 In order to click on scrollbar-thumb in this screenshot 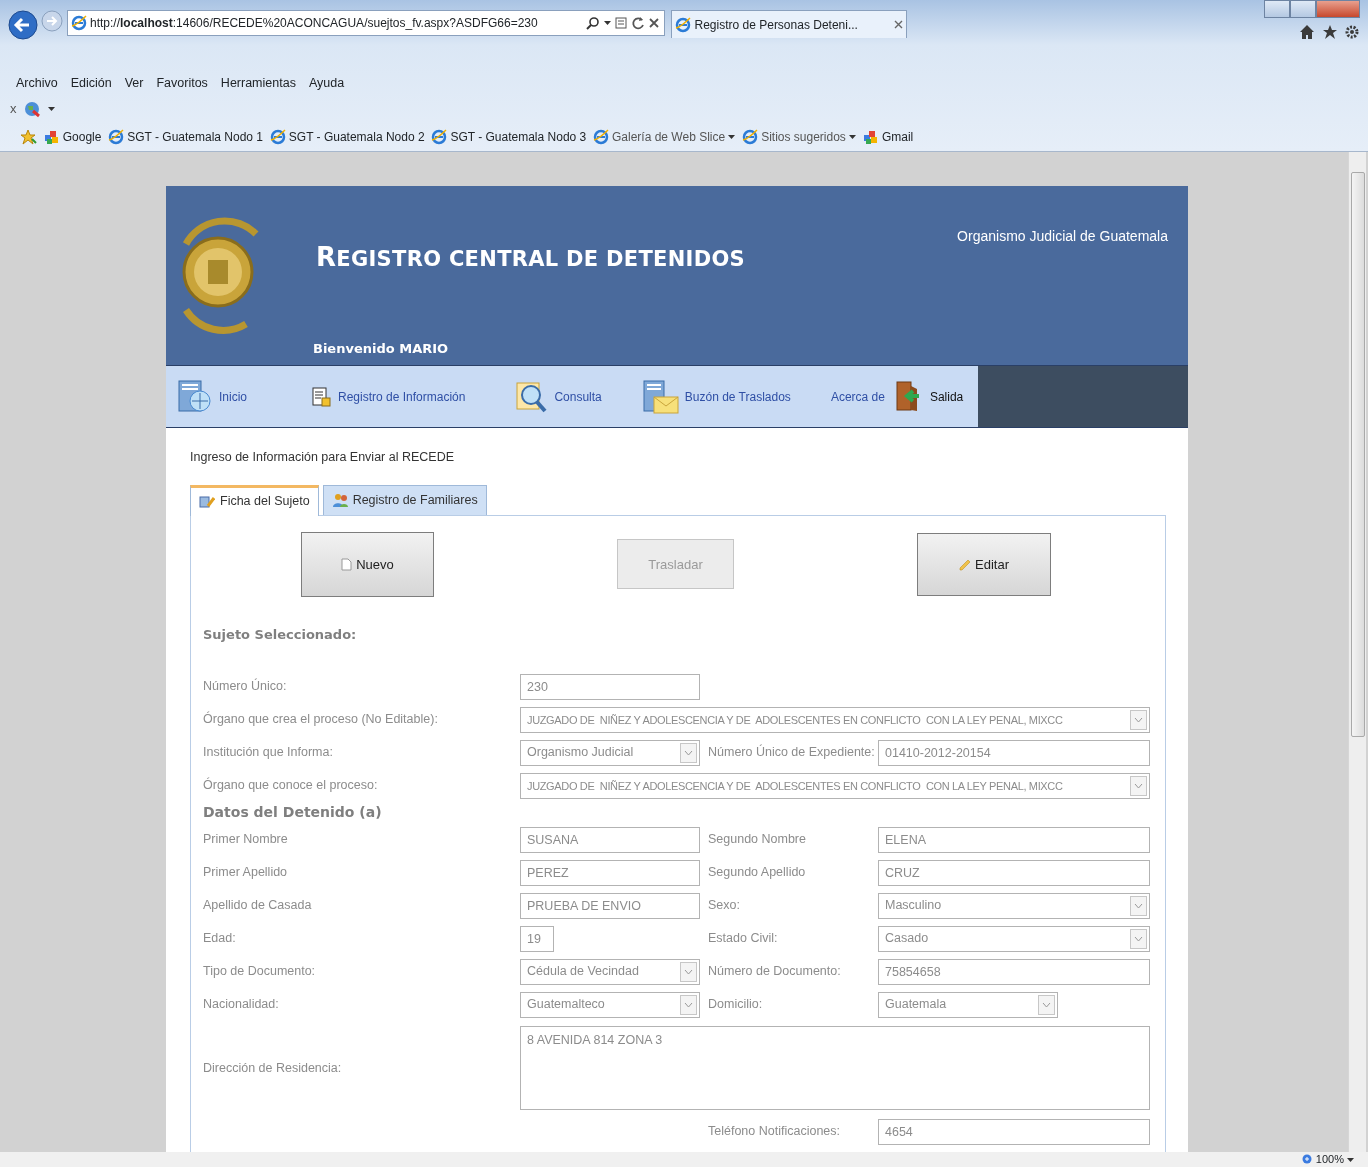, I will do `click(1358, 454)`.